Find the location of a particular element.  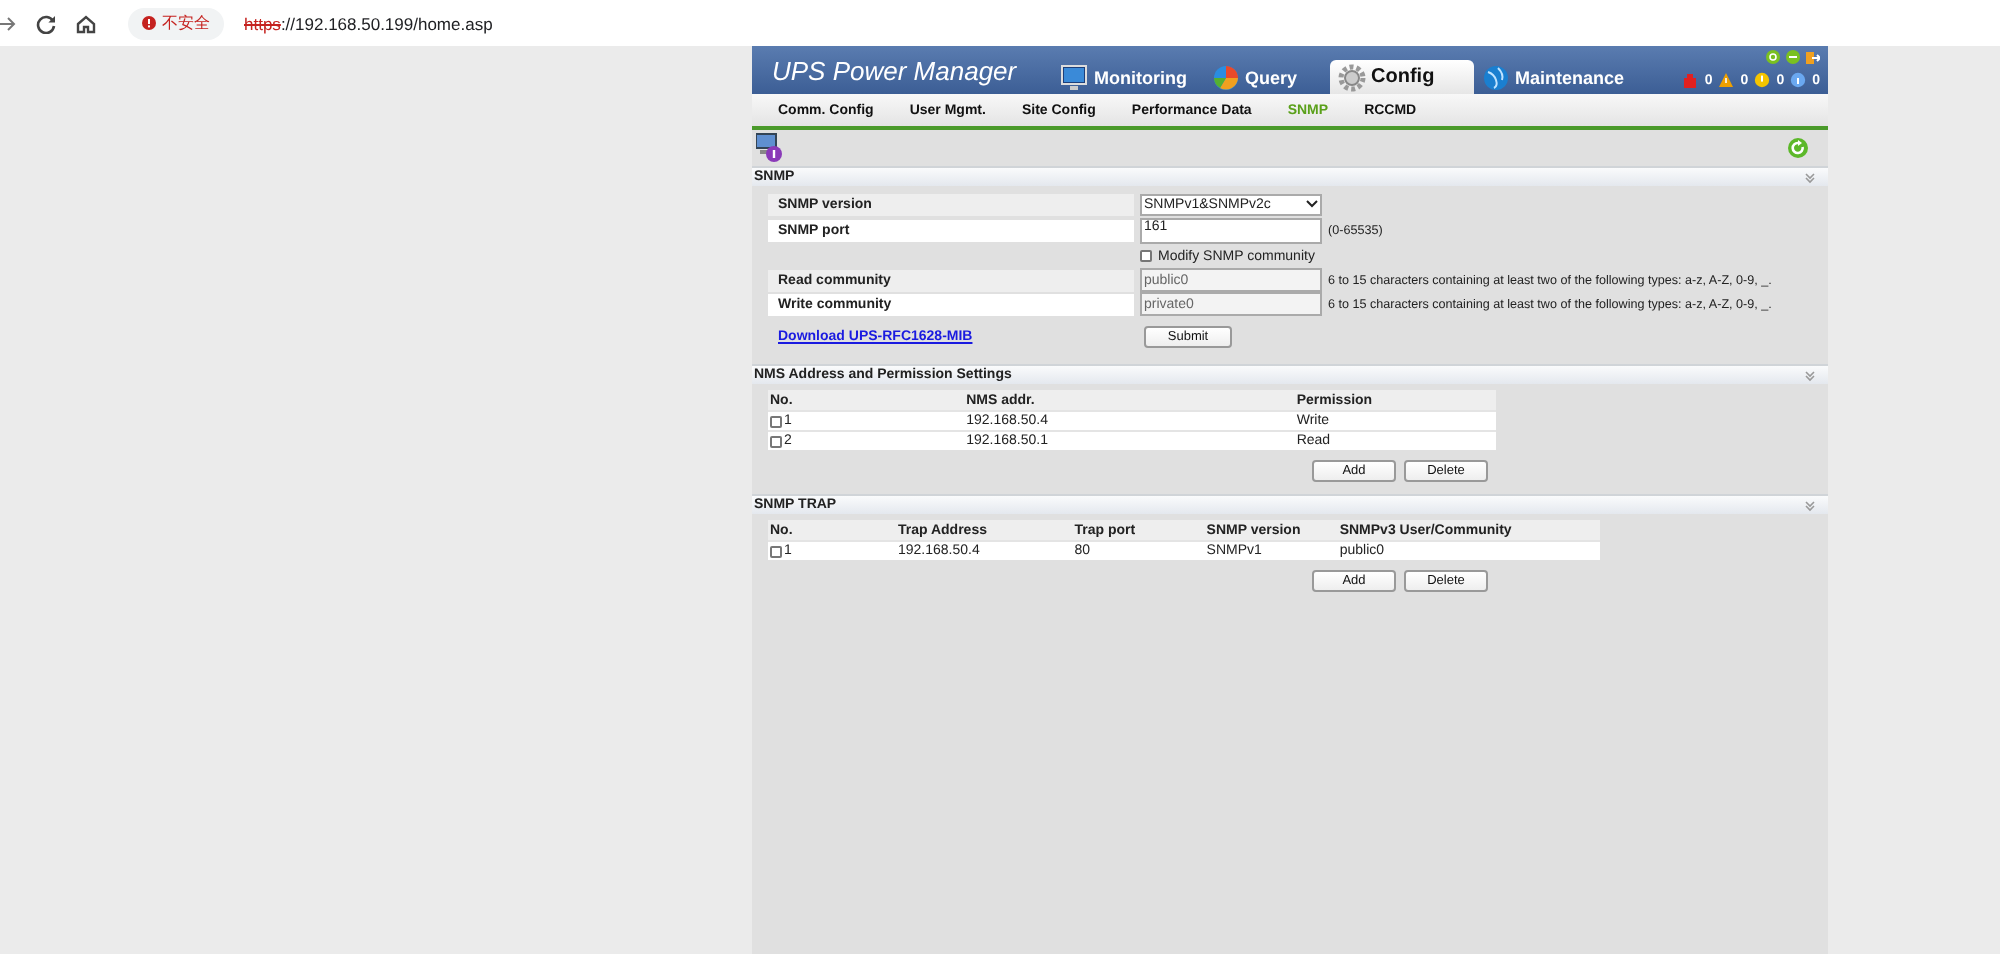

computer-icon is located at coordinates (770, 148).